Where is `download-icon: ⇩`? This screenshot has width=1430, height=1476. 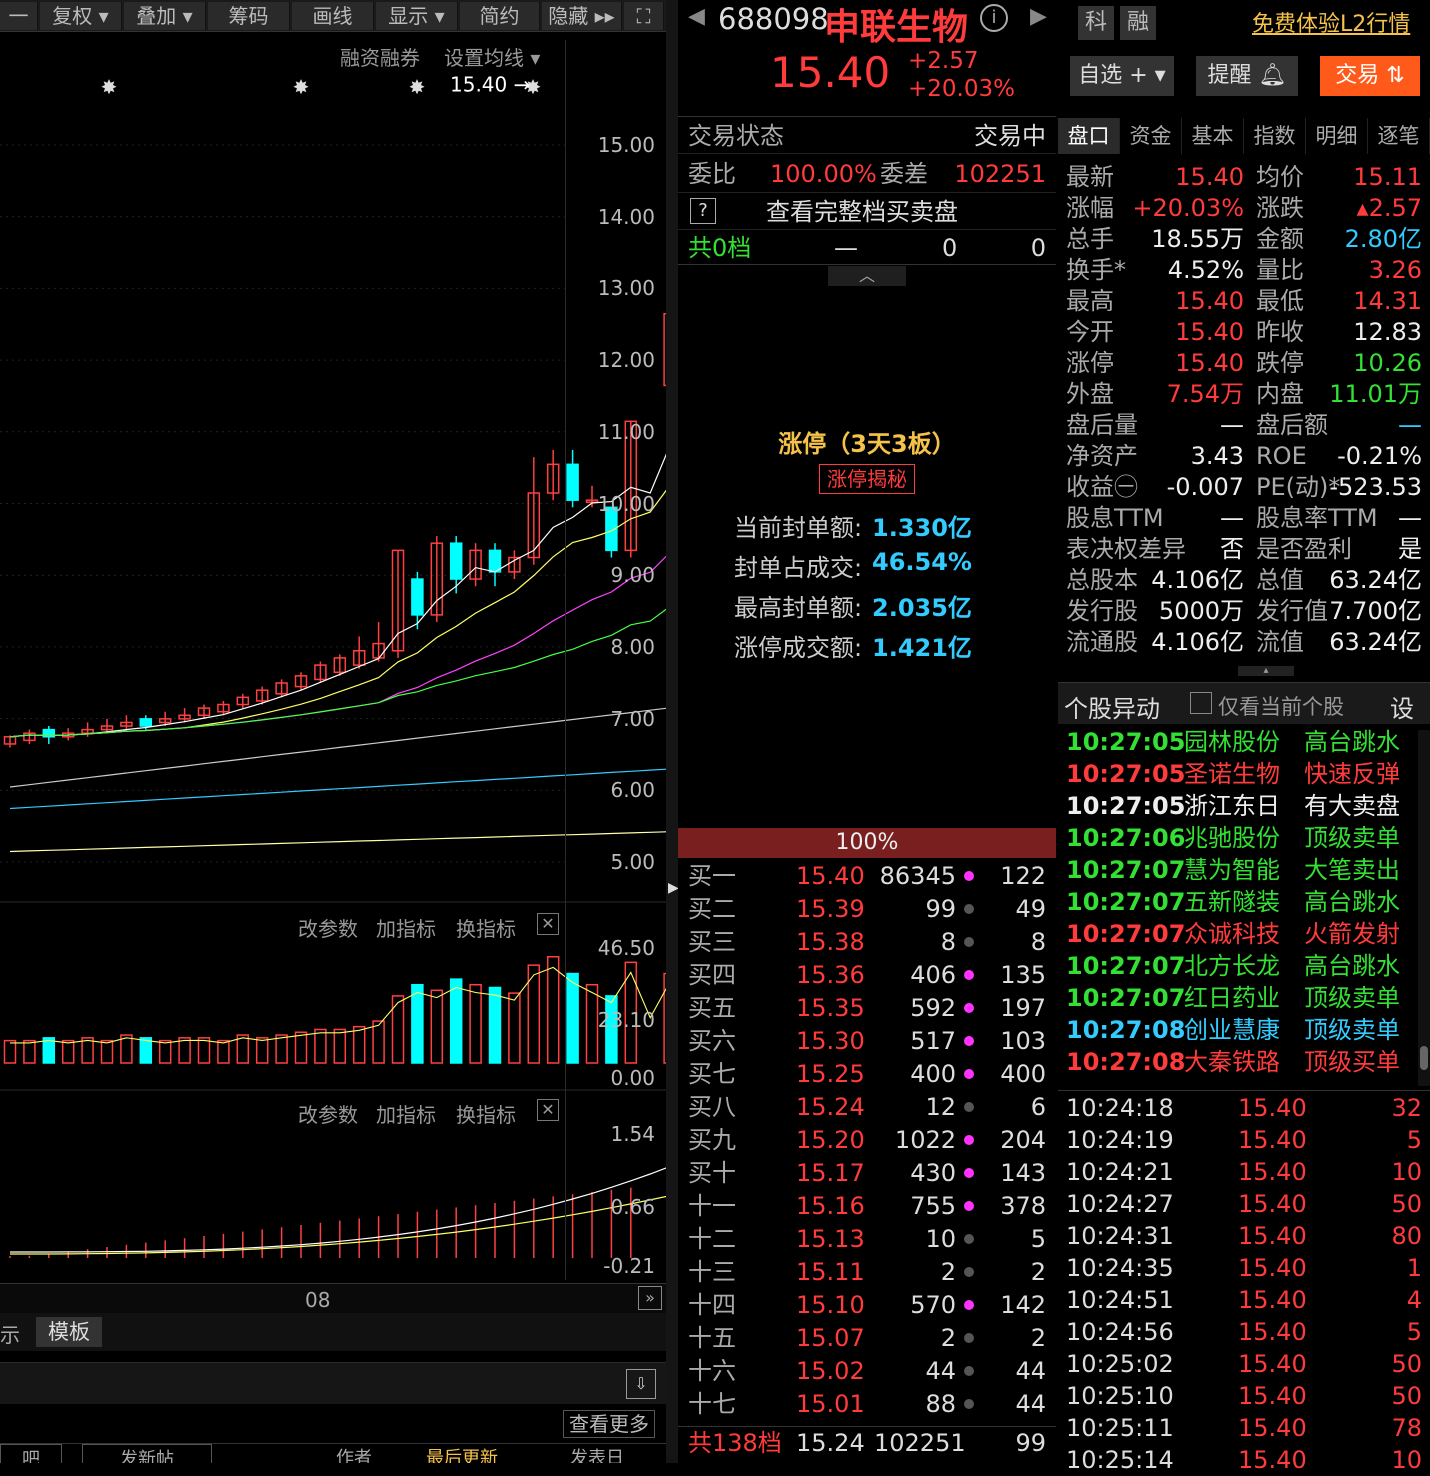
download-icon: ⇩ is located at coordinates (641, 1384).